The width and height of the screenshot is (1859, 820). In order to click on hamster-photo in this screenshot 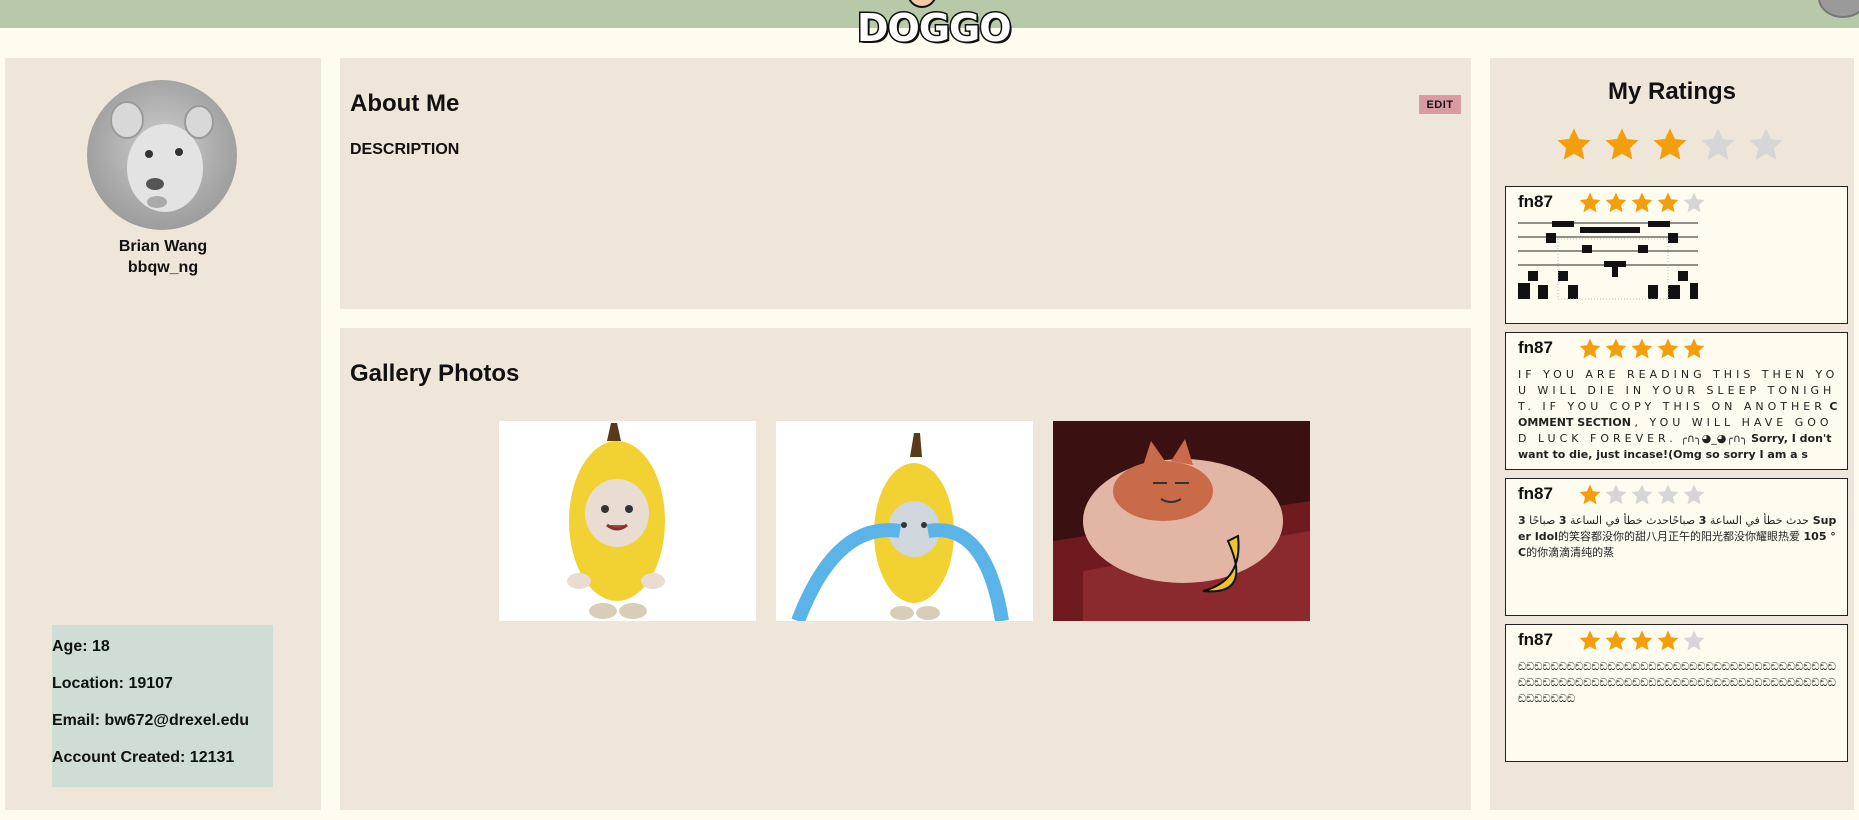, I will do `click(162, 156)`.